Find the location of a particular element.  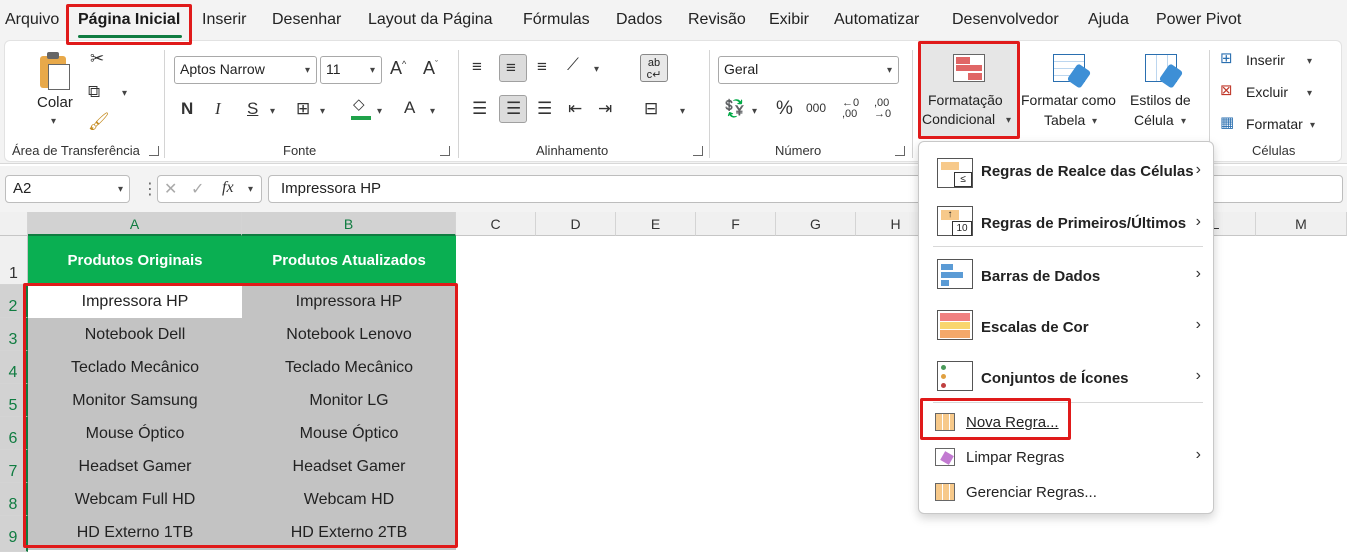

percent-button: % is located at coordinates (784, 108).